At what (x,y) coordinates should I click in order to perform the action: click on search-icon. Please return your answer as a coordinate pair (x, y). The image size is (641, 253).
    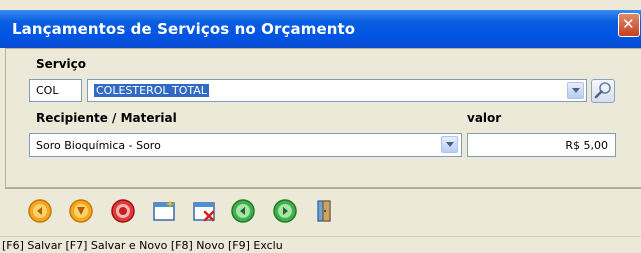
    Looking at the image, I should click on (602, 90).